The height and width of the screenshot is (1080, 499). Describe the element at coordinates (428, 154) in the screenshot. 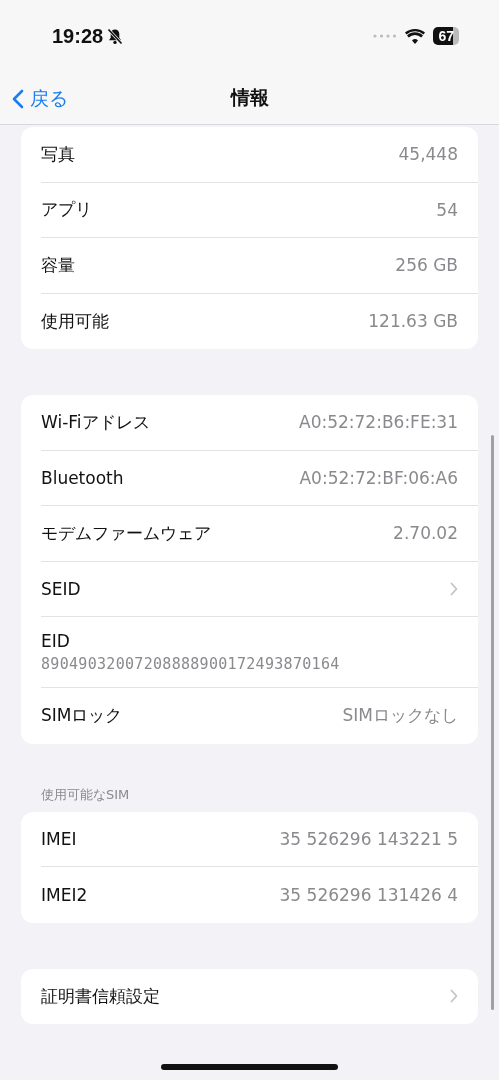

I see `row-value: 45,448` at that location.